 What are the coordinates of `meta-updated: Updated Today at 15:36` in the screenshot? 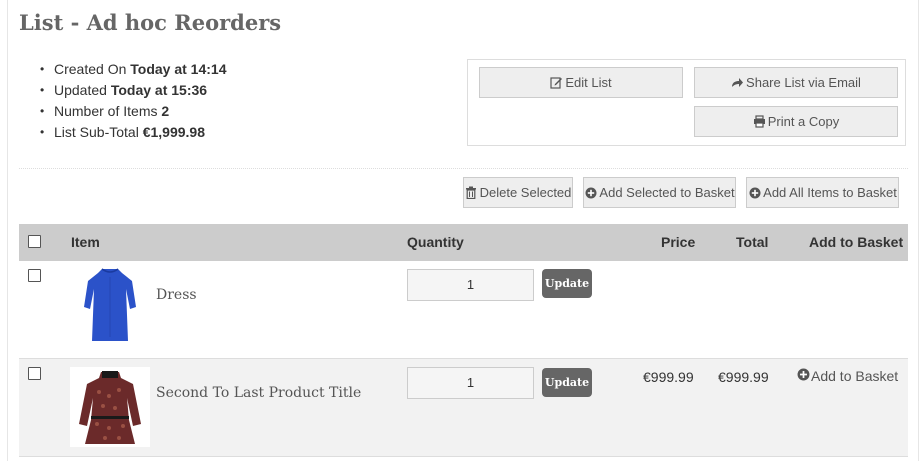 It's located at (133, 92).